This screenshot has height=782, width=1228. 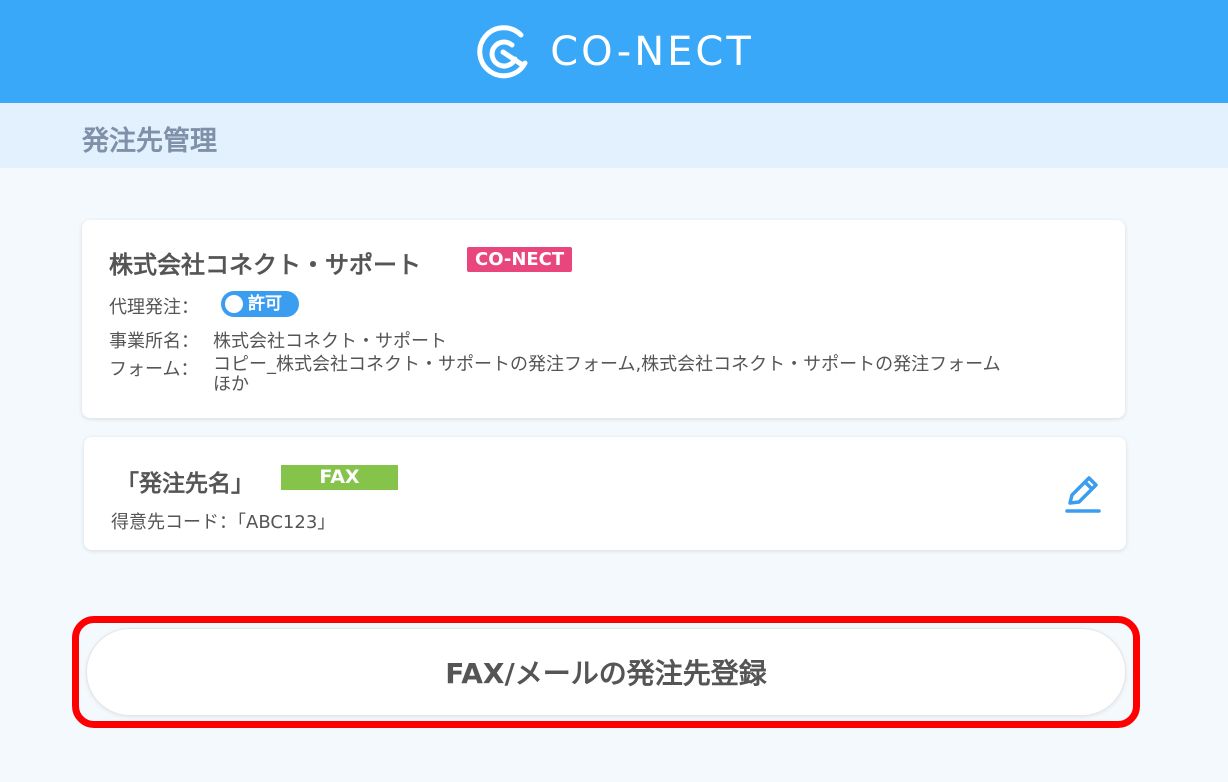 I want to click on destination-card: 「発注先名」 FAX 得意先コード：「ABC123」, so click(x=605, y=493).